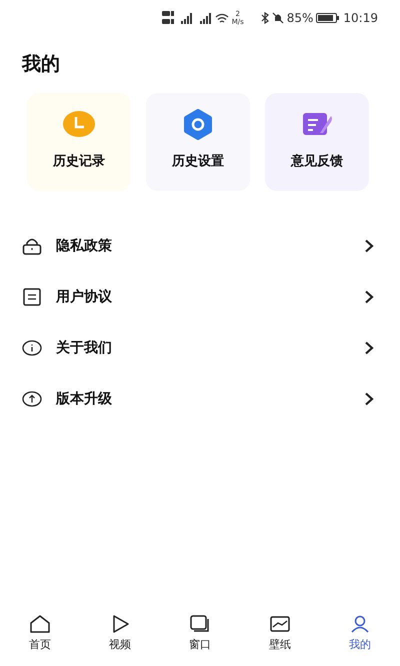  I want to click on page-title: 我的, so click(40, 64).